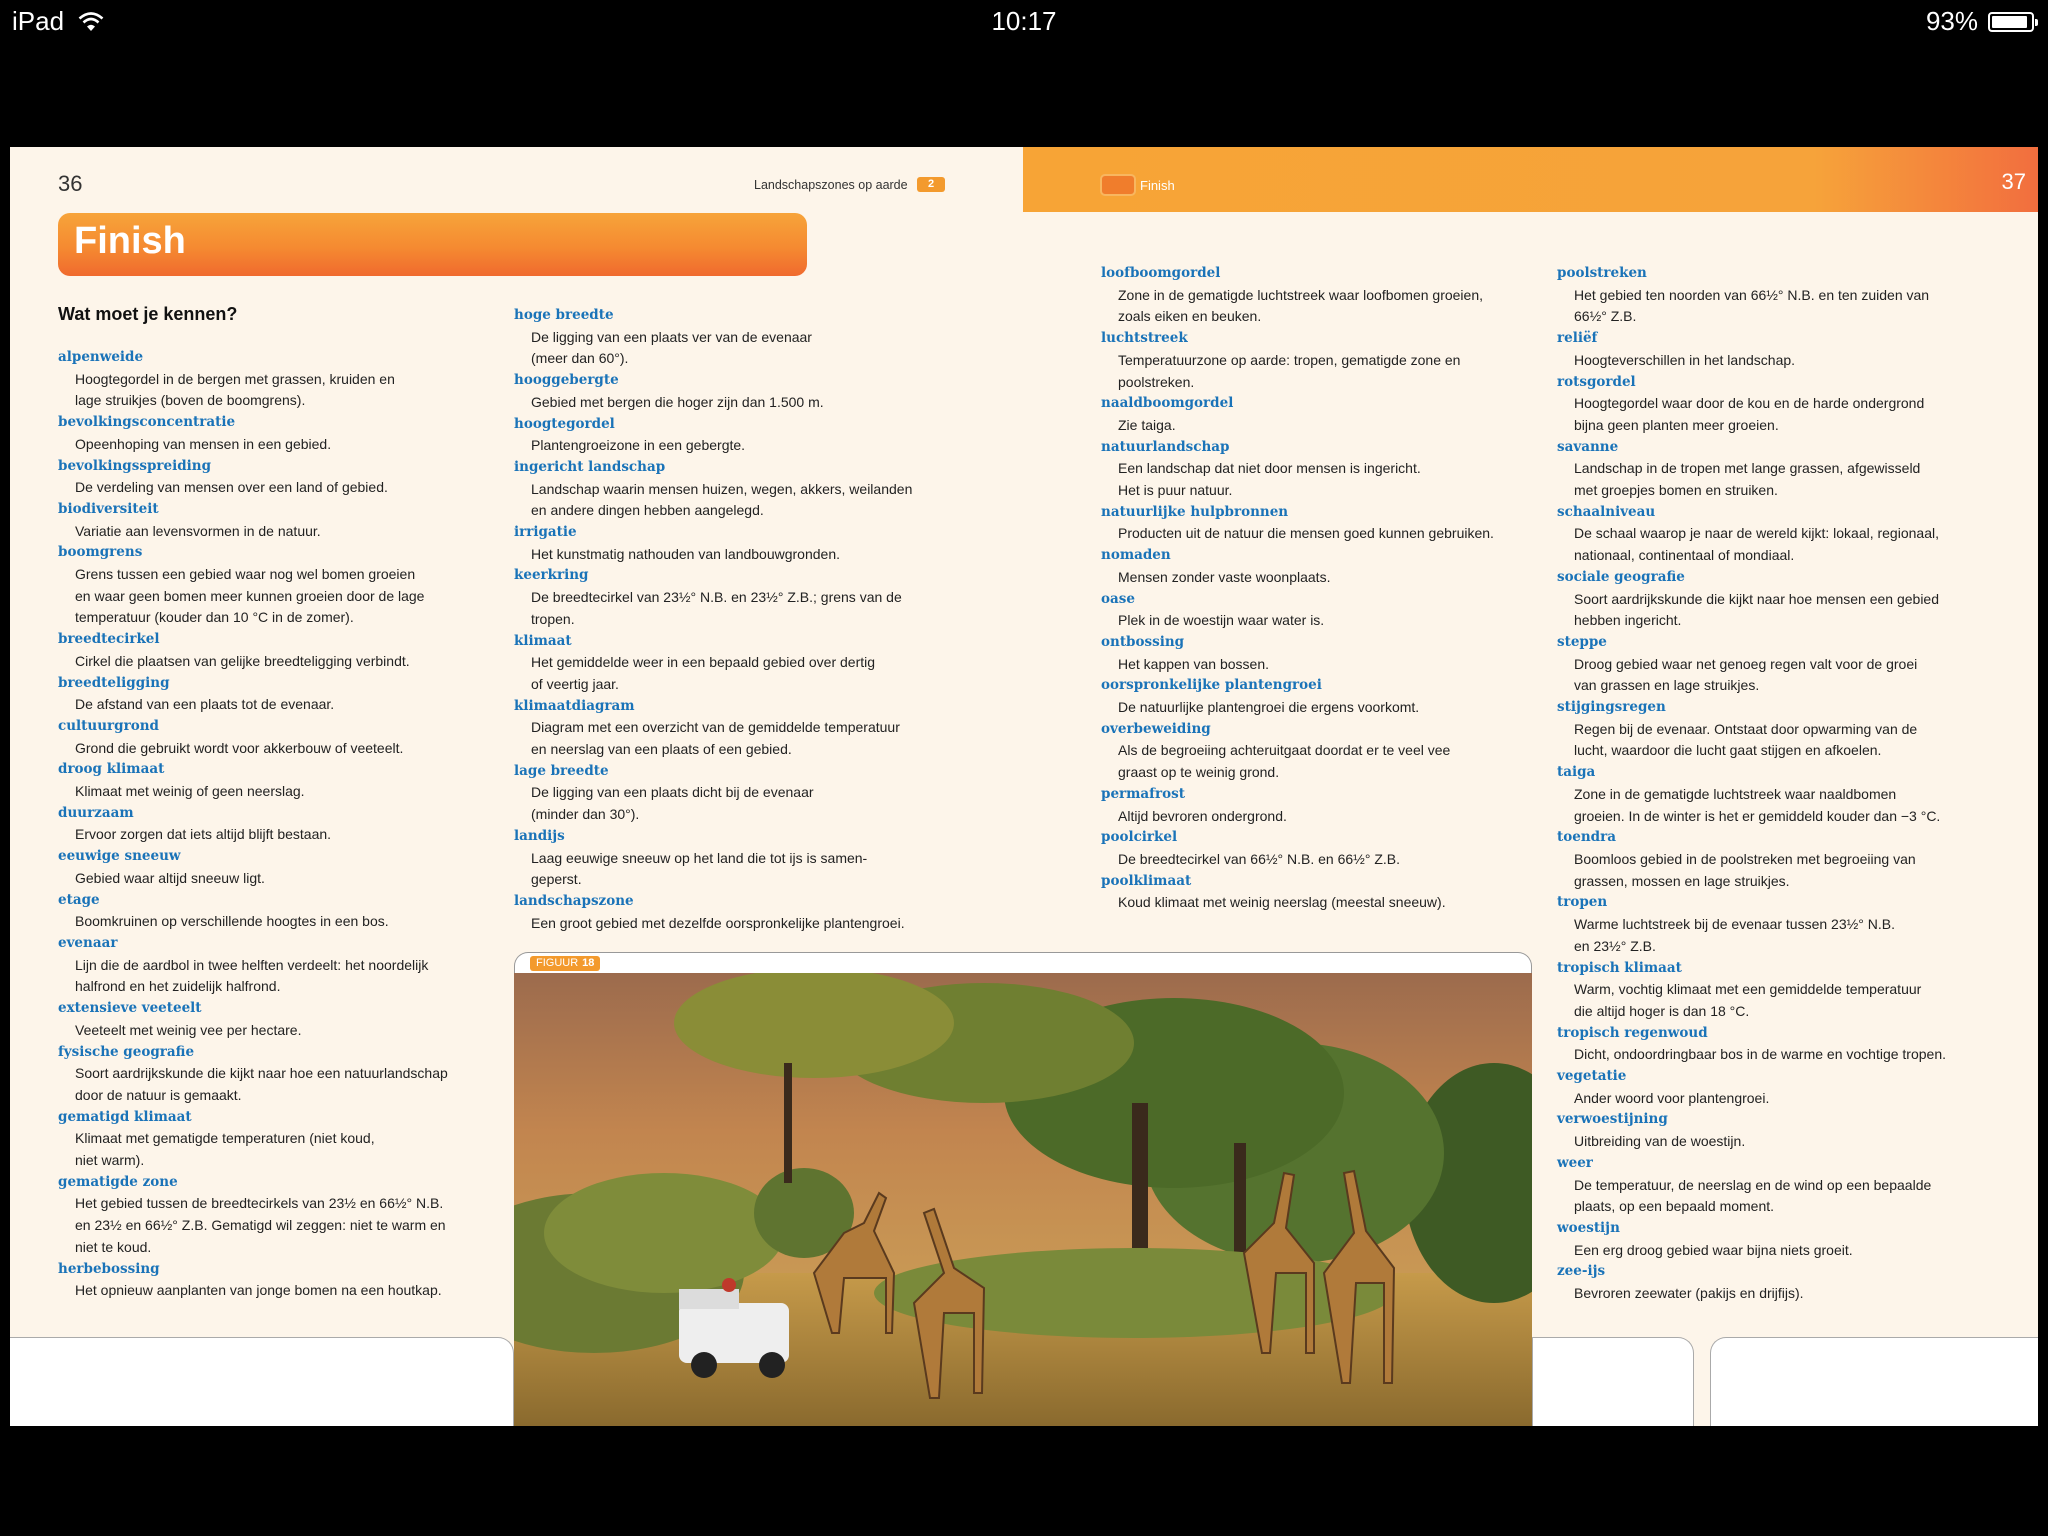 The height and width of the screenshot is (1536, 2048). What do you see at coordinates (109, 1268) in the screenshot?
I see `glossary-term: herbebossing` at bounding box center [109, 1268].